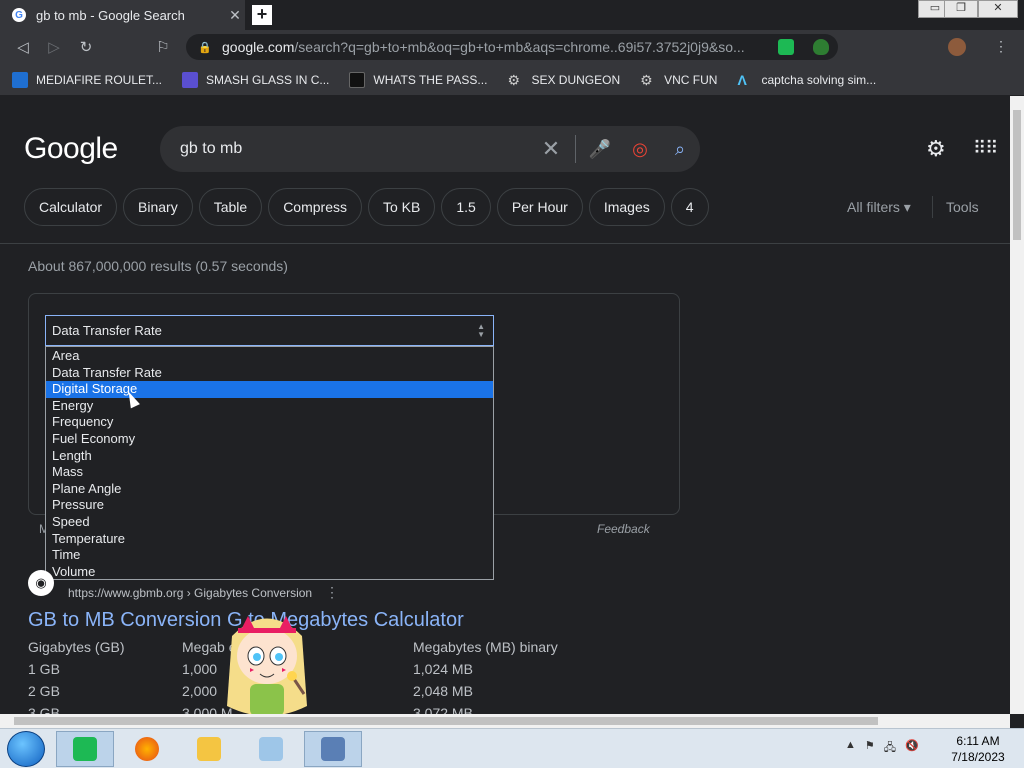  I want to click on start-button, so click(26, 749).